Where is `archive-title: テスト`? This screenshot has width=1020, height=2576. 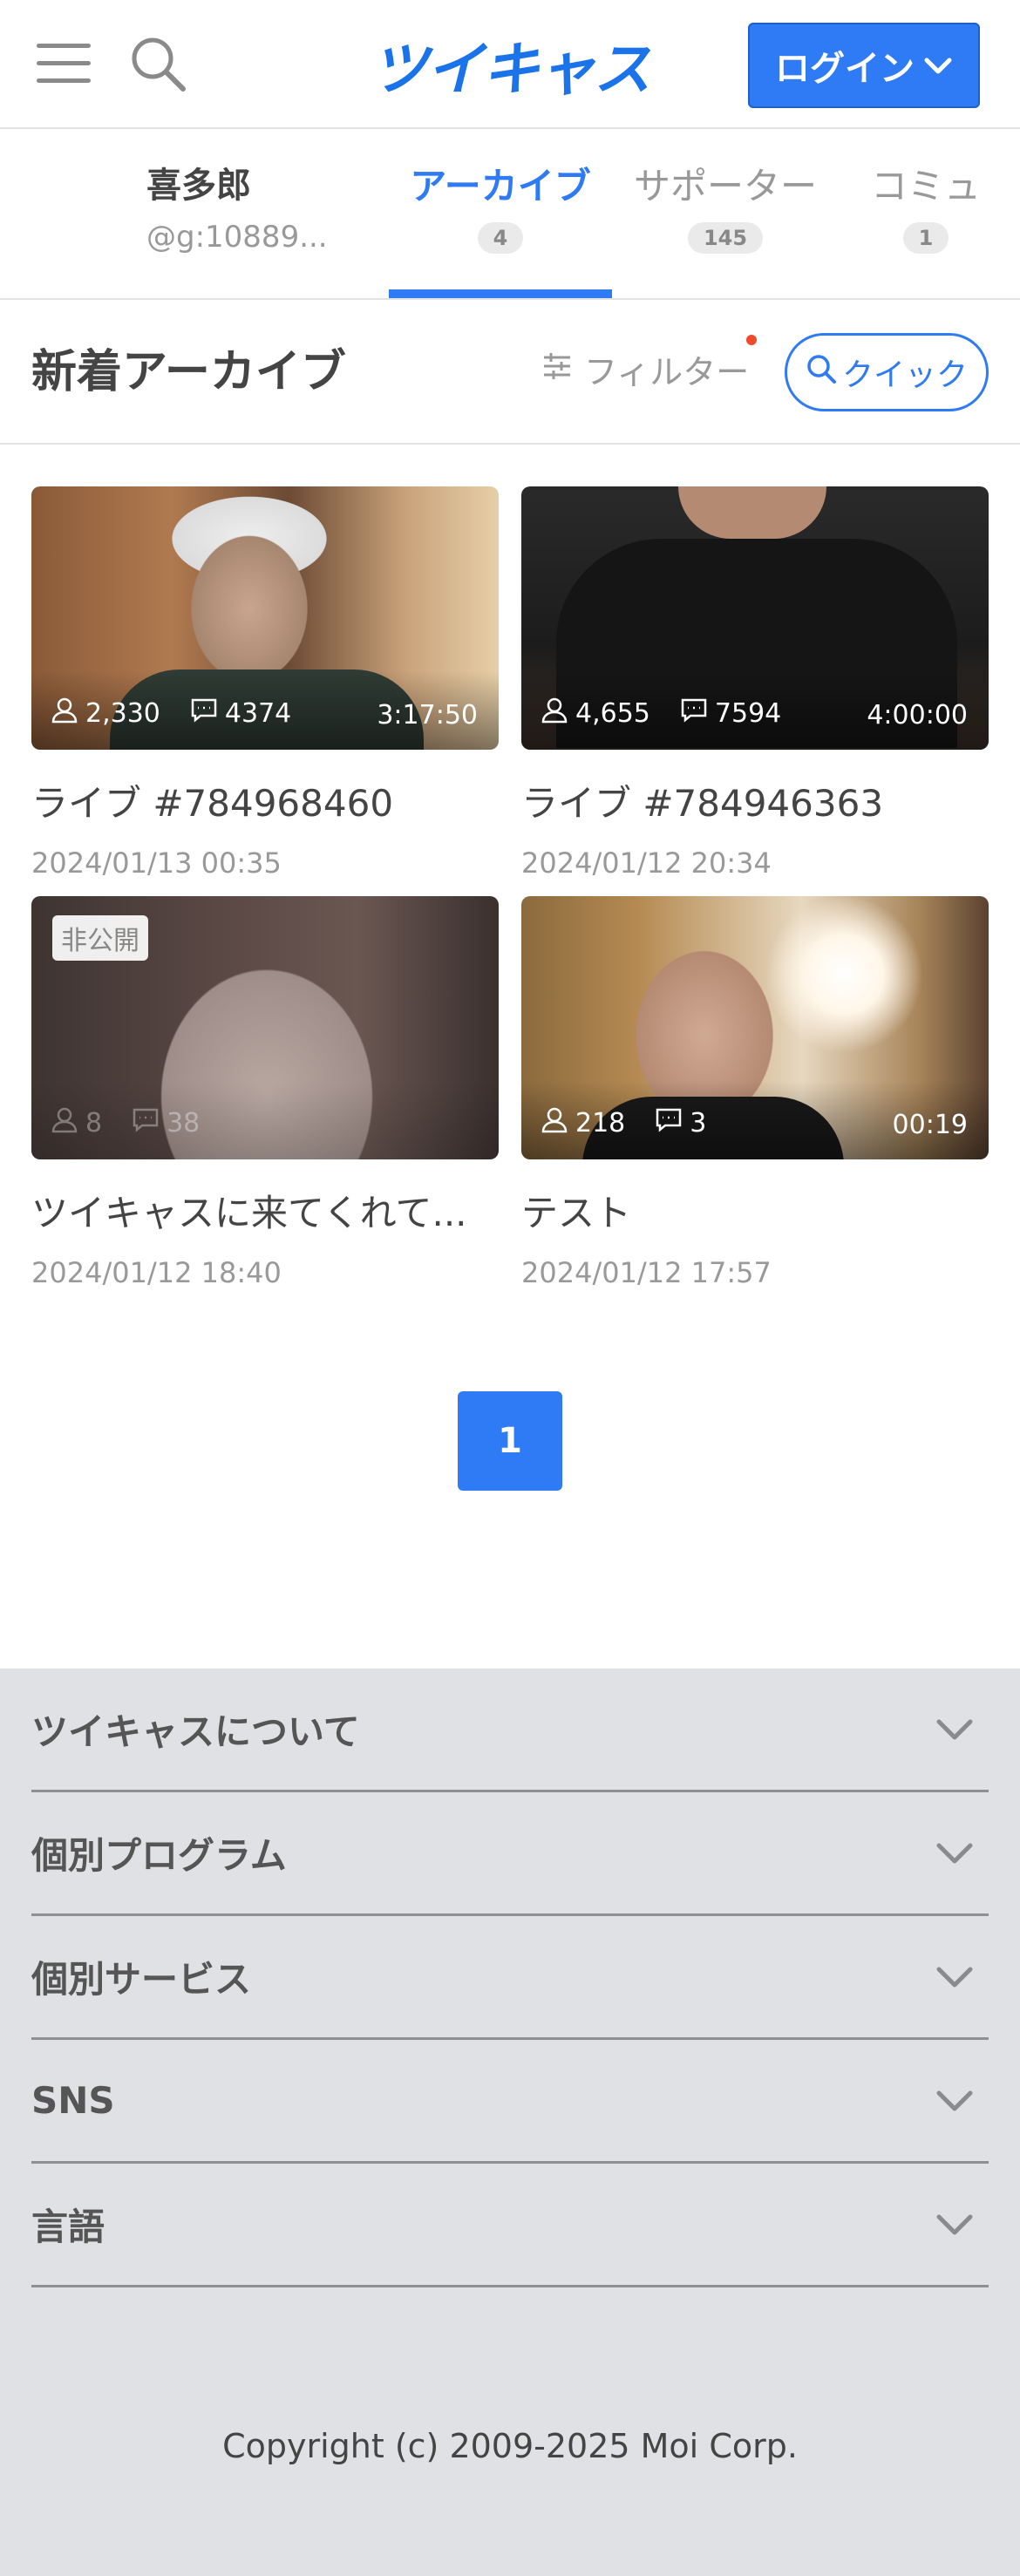 archive-title: テスト is located at coordinates (755, 1210).